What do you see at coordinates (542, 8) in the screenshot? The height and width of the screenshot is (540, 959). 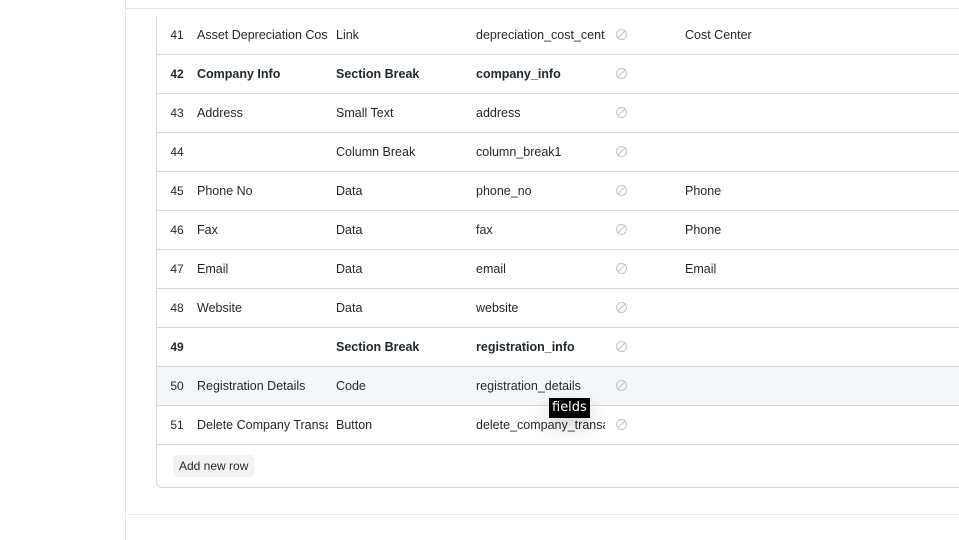 I see `page-top-border` at bounding box center [542, 8].